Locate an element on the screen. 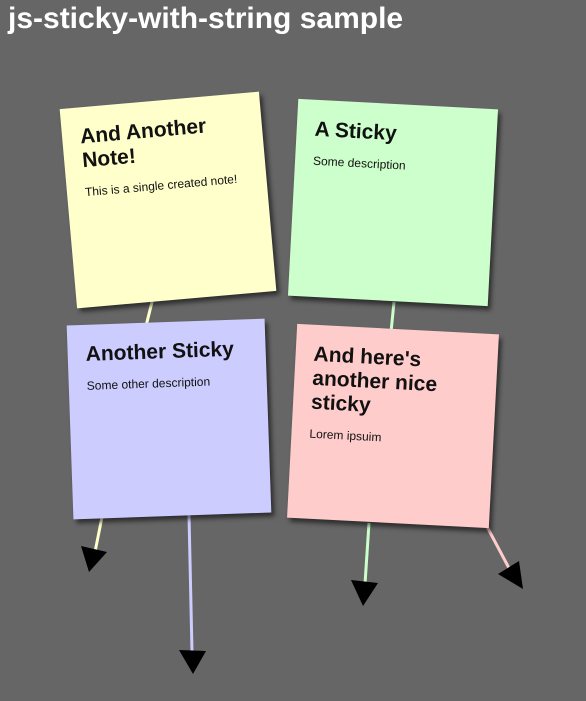  sticky-note-another-sticky: Another Sticky Some other description is located at coordinates (169, 419).